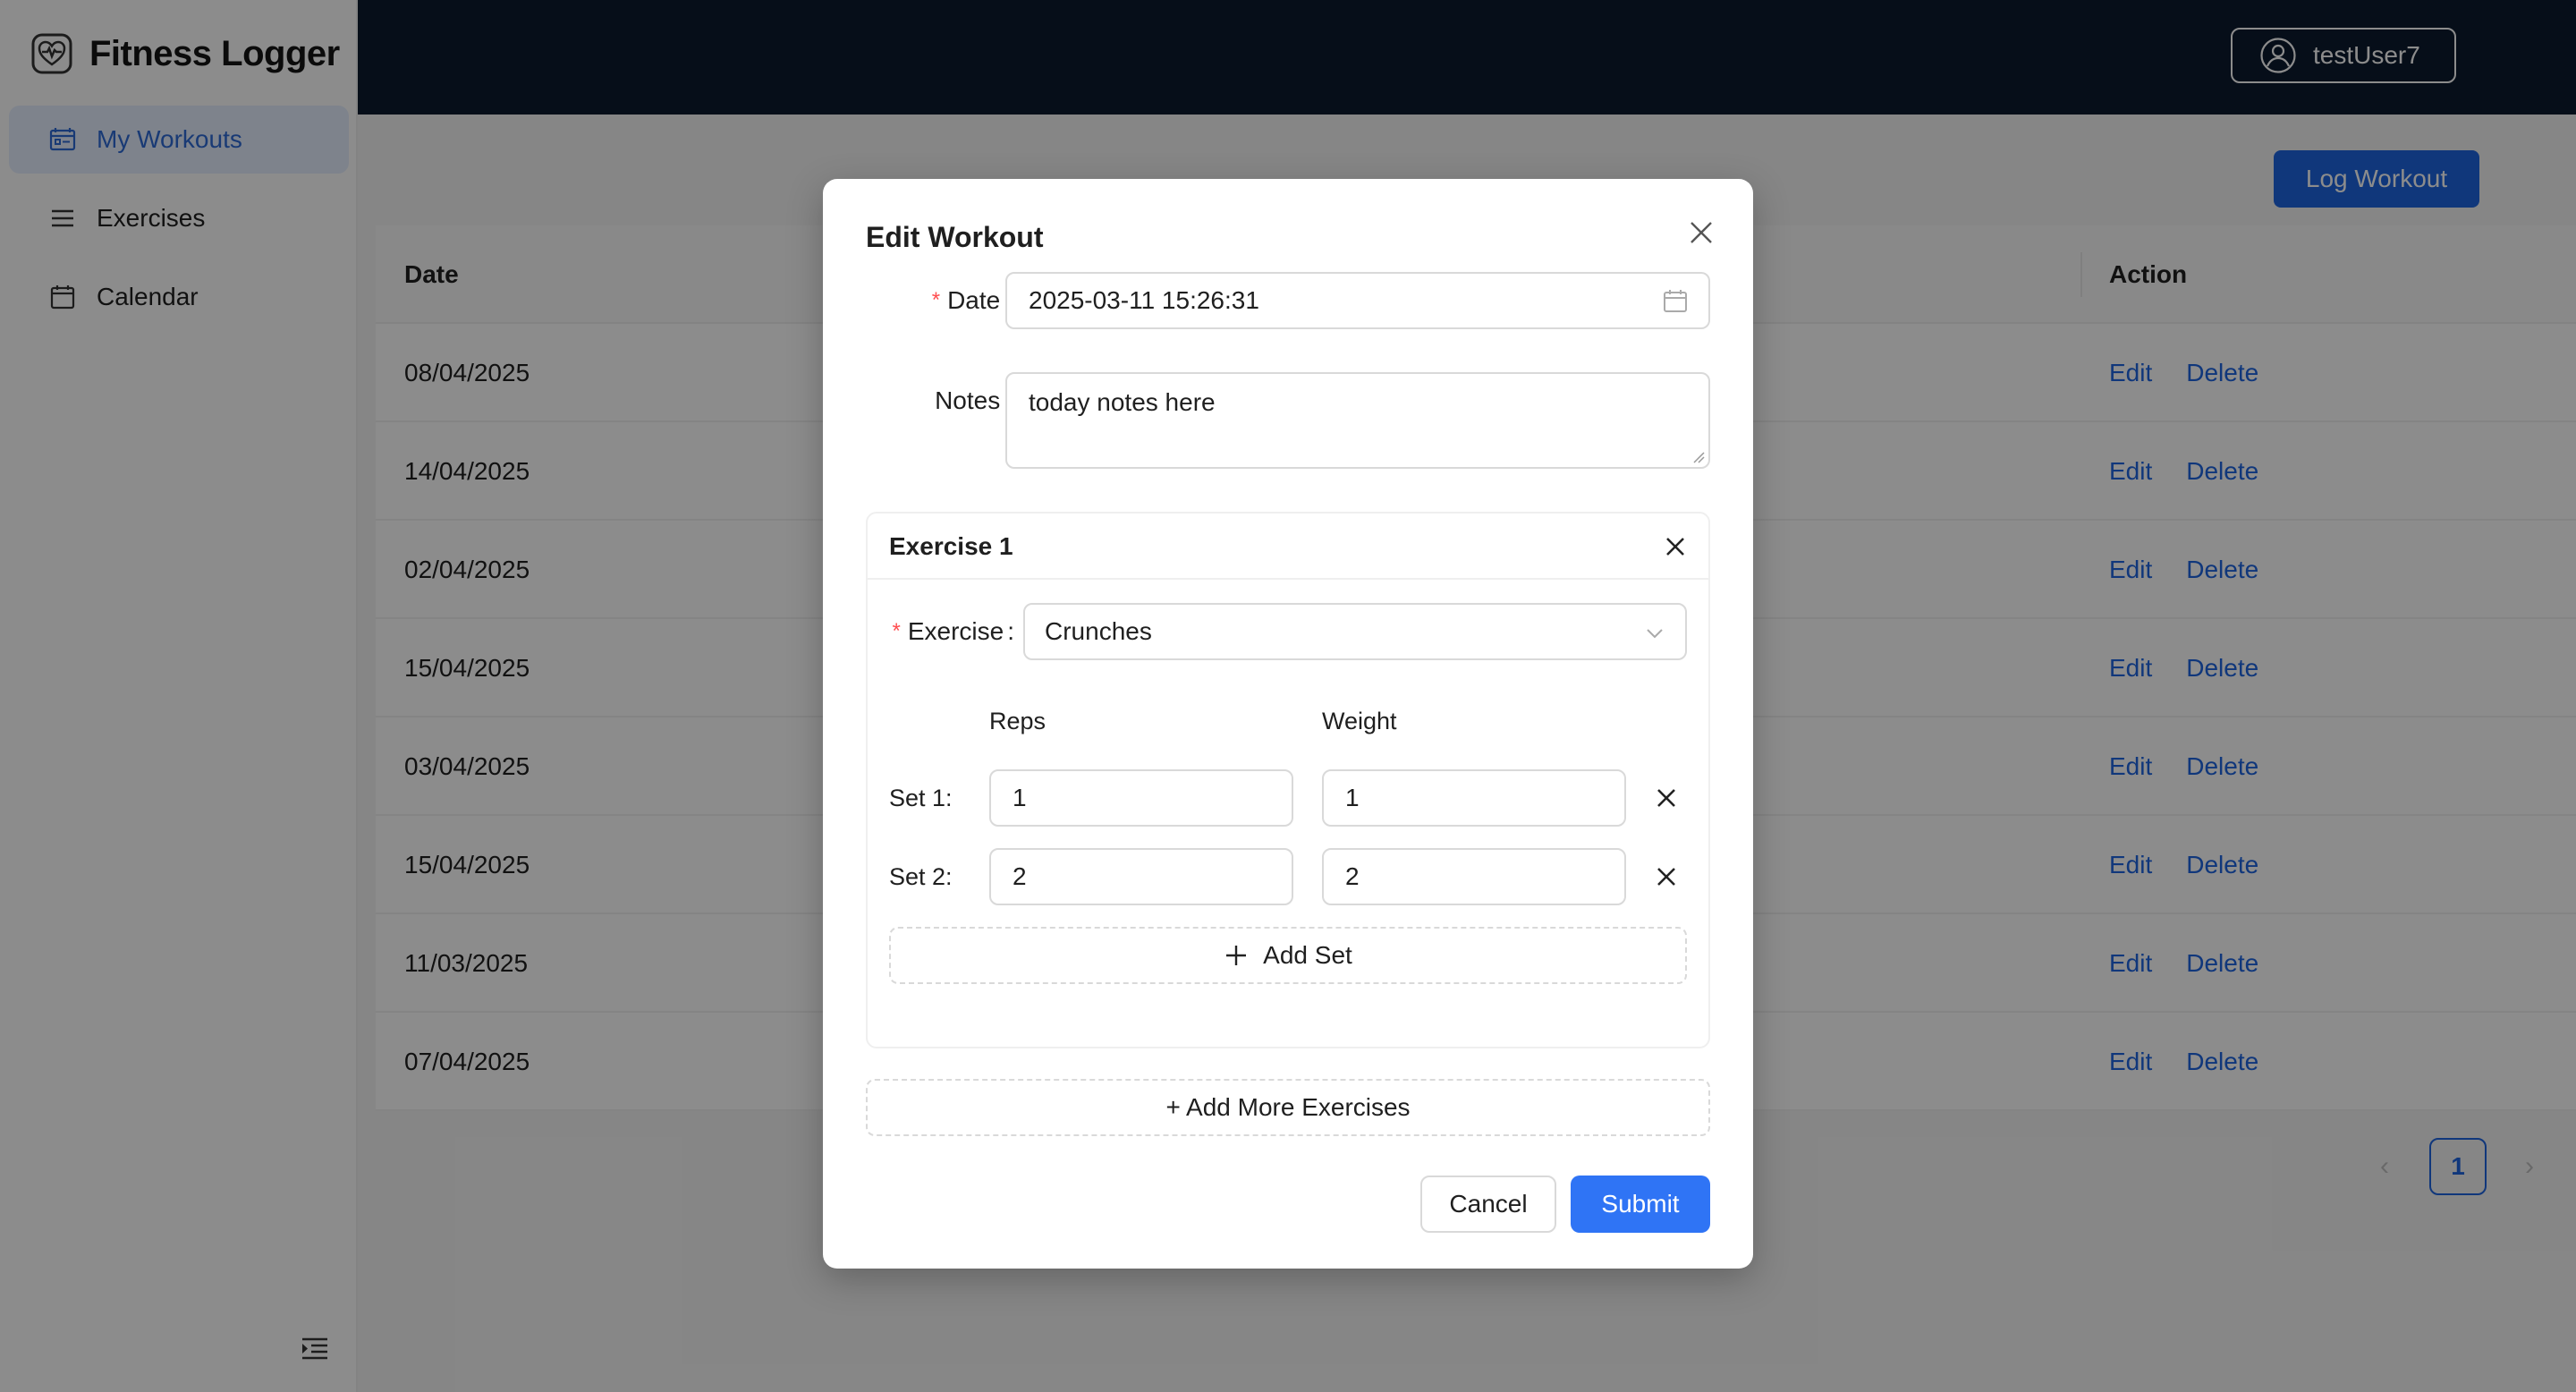 The width and height of the screenshot is (2576, 1392). Describe the element at coordinates (974, 300) in the screenshot. I see `date-label-text: Date` at that location.